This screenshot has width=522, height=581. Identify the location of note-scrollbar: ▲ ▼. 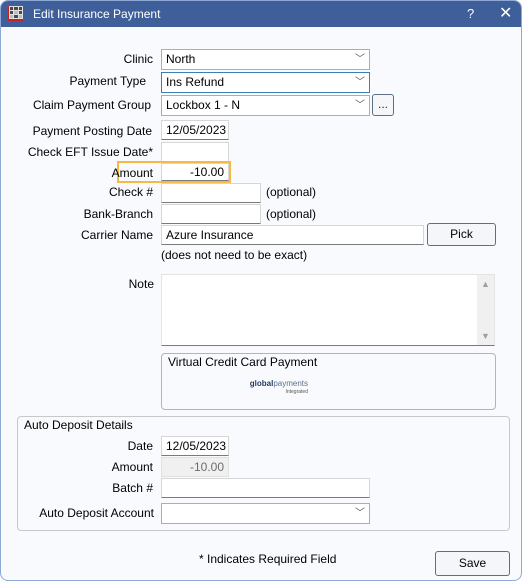
(485, 310).